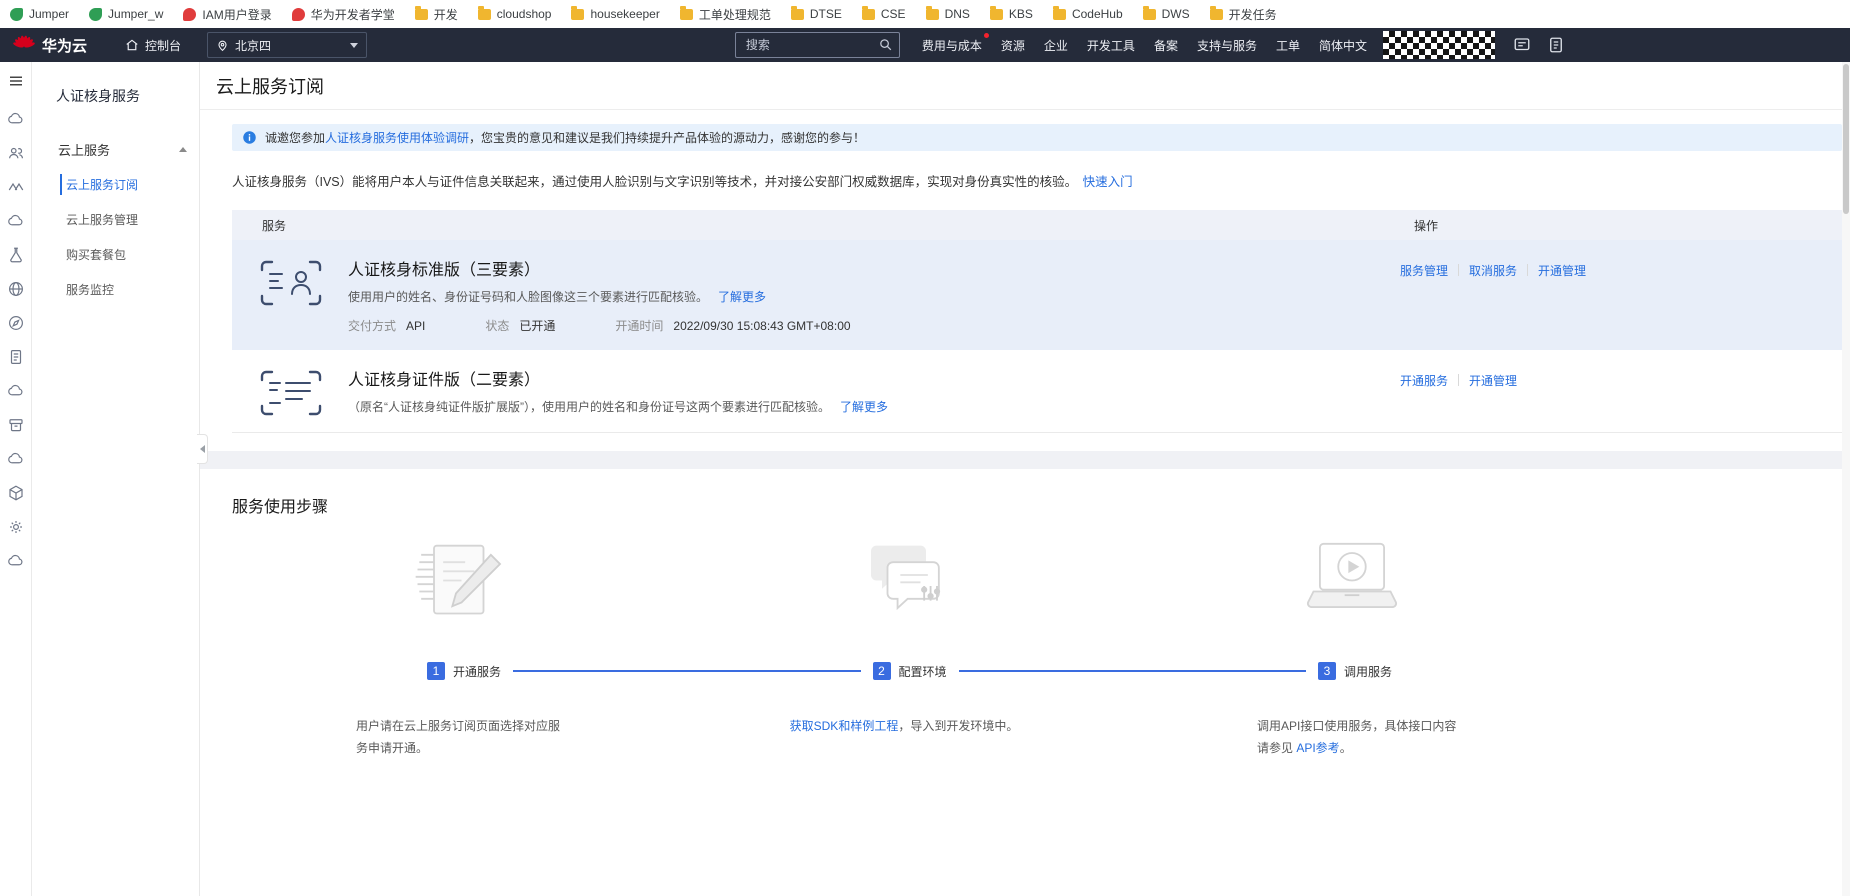  I want to click on step-desc-link: API参考, so click(1317, 748).